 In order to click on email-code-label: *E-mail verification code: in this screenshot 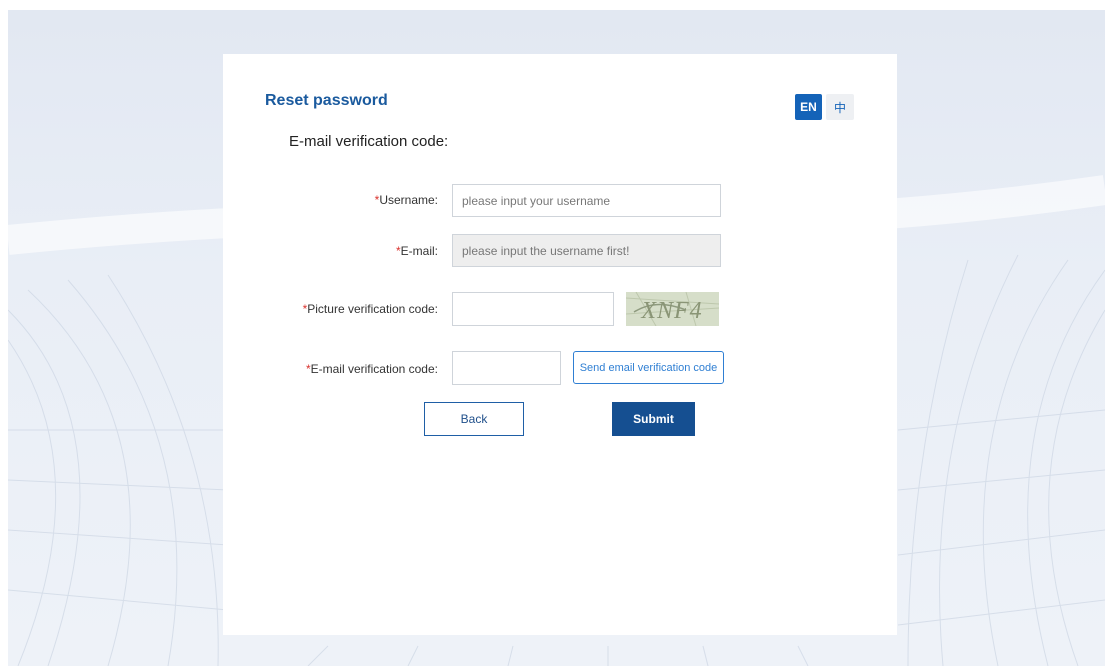, I will do `click(372, 369)`.